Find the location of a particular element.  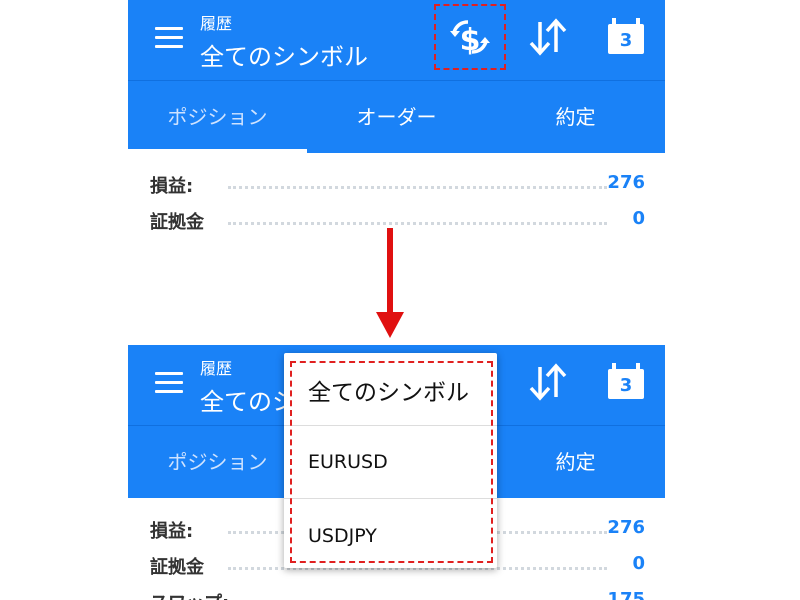

tab-orders: オーダー is located at coordinates (396, 117).